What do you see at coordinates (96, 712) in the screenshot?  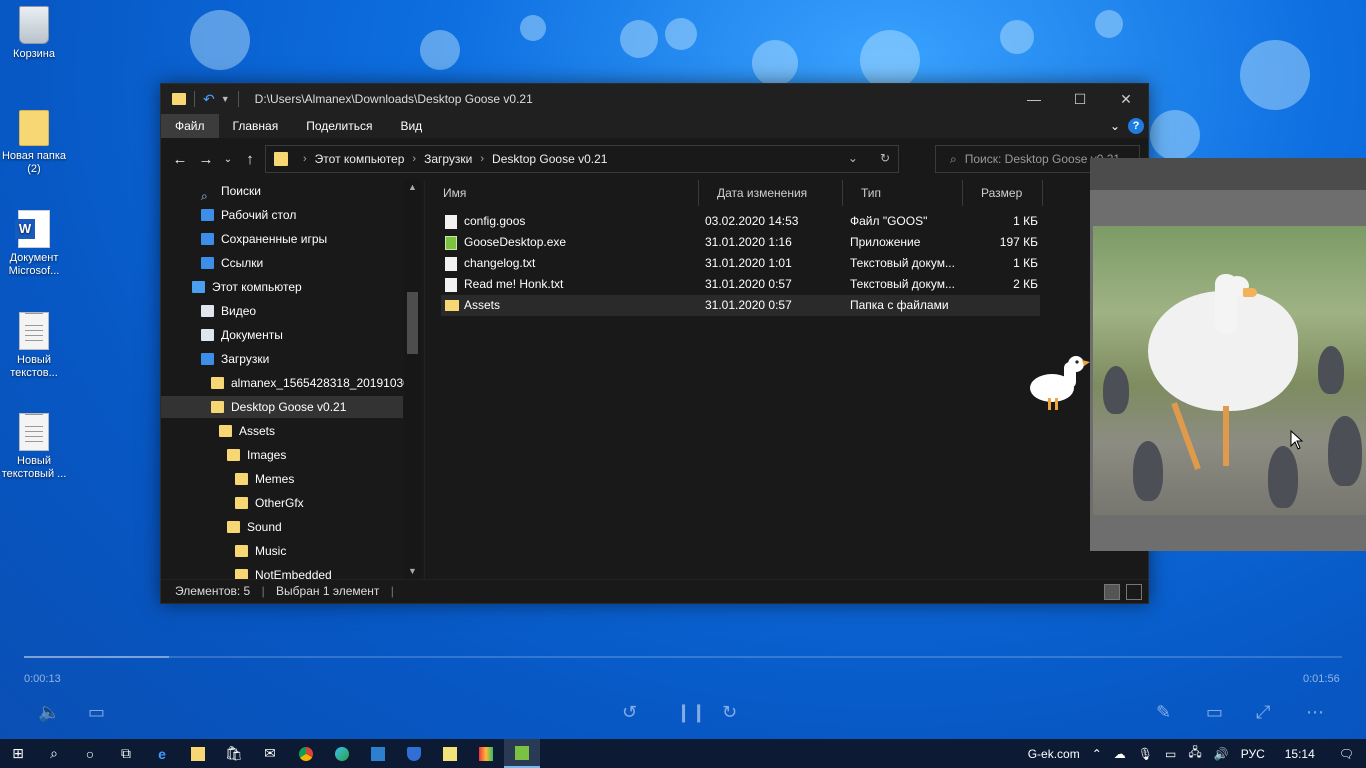 I see `subtitles-icon: ▭` at bounding box center [96, 712].